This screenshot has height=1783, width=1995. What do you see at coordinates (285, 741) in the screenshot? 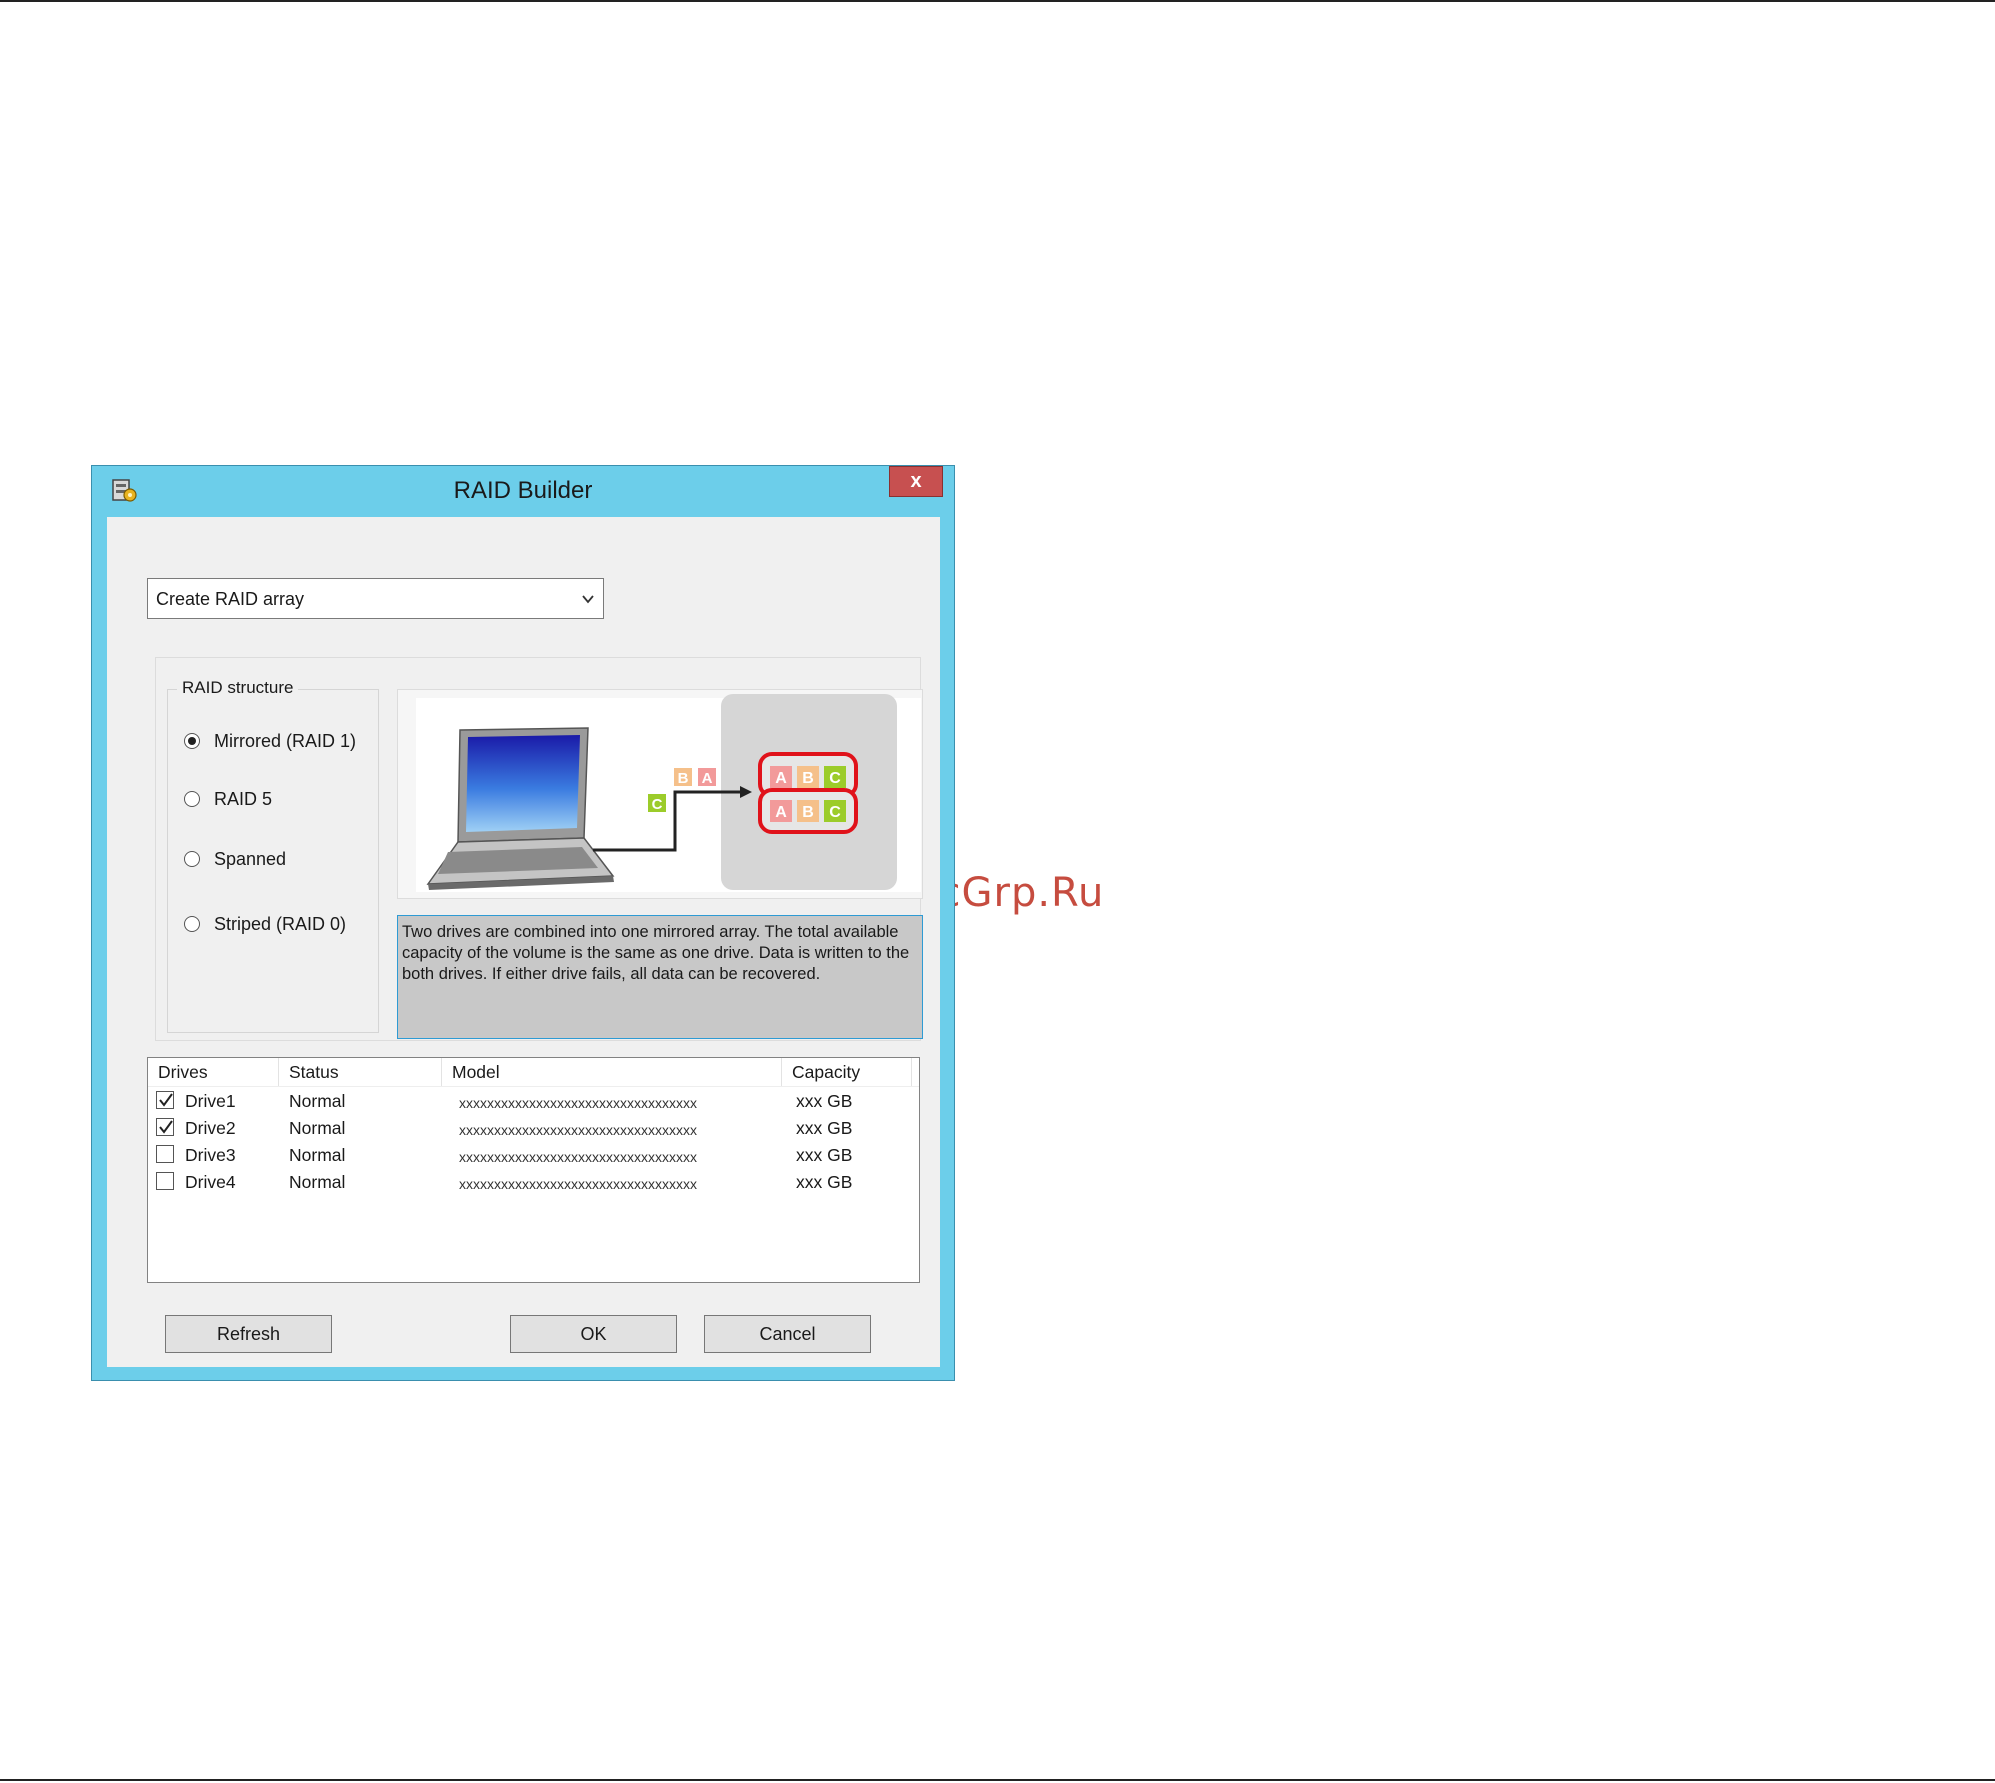
I see `radio-label: Mirrored (RAID 1)` at bounding box center [285, 741].